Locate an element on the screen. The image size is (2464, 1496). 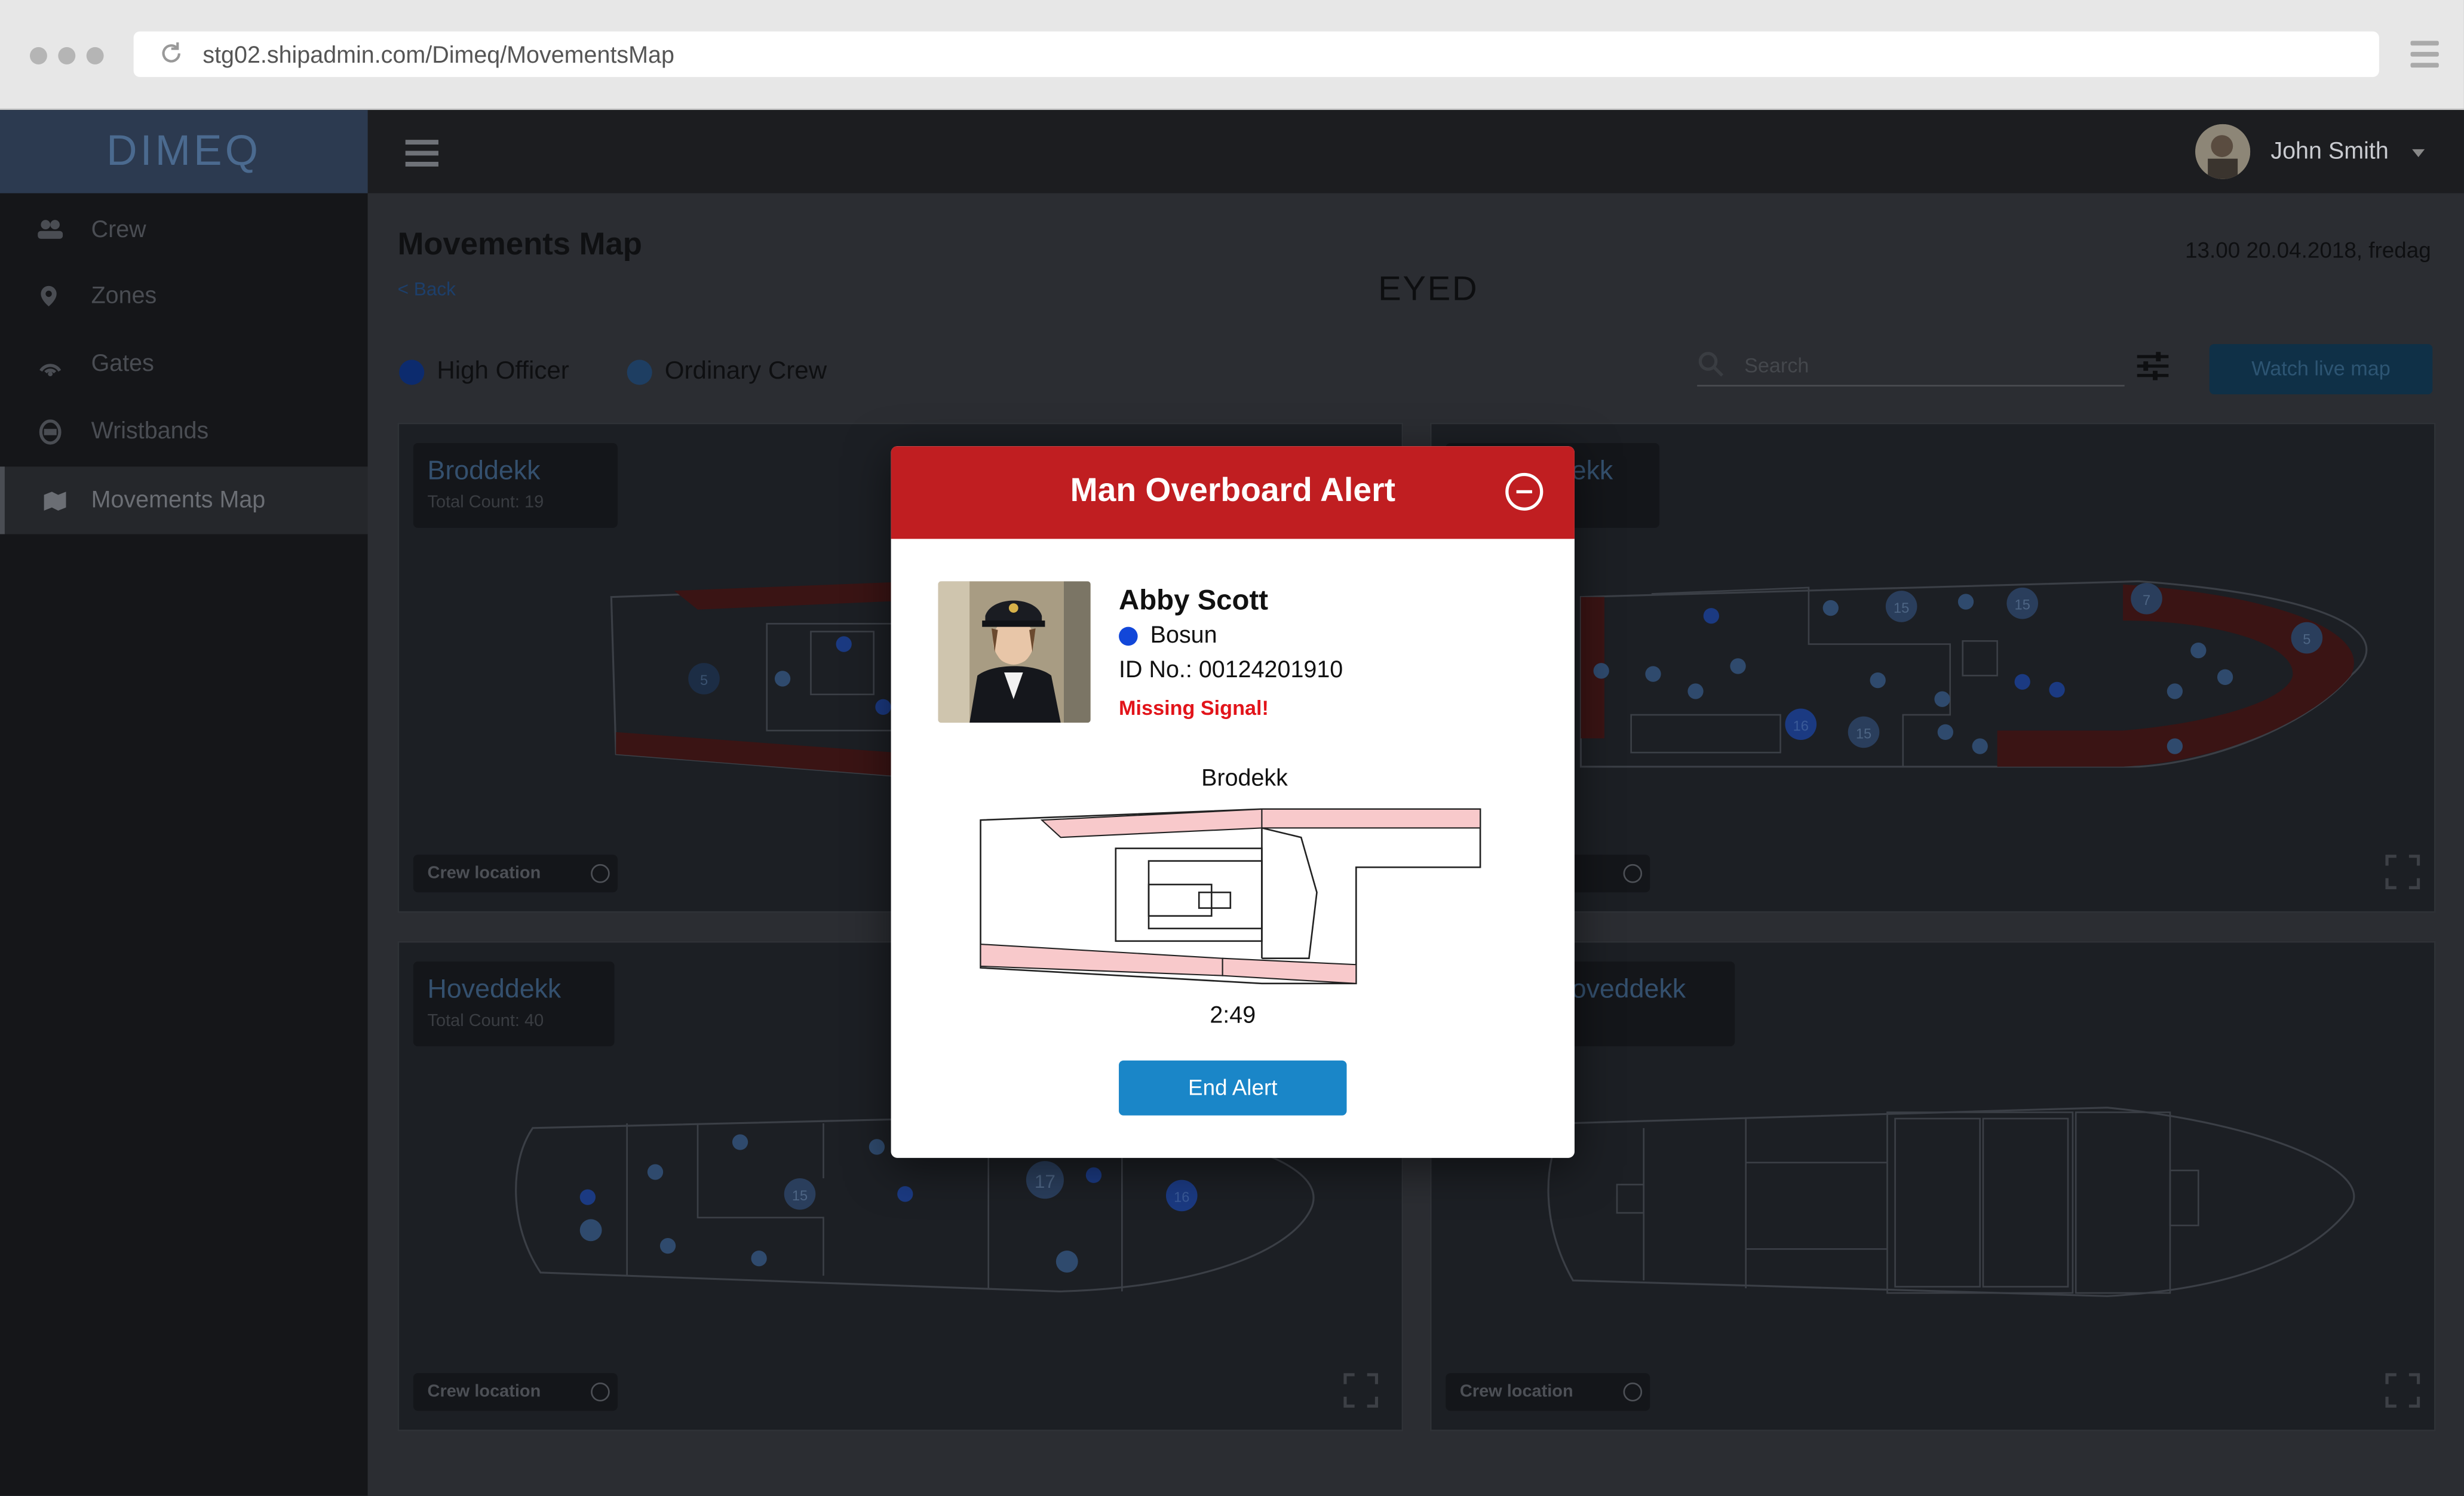
crew-rank: Bosun is located at coordinates (1183, 635).